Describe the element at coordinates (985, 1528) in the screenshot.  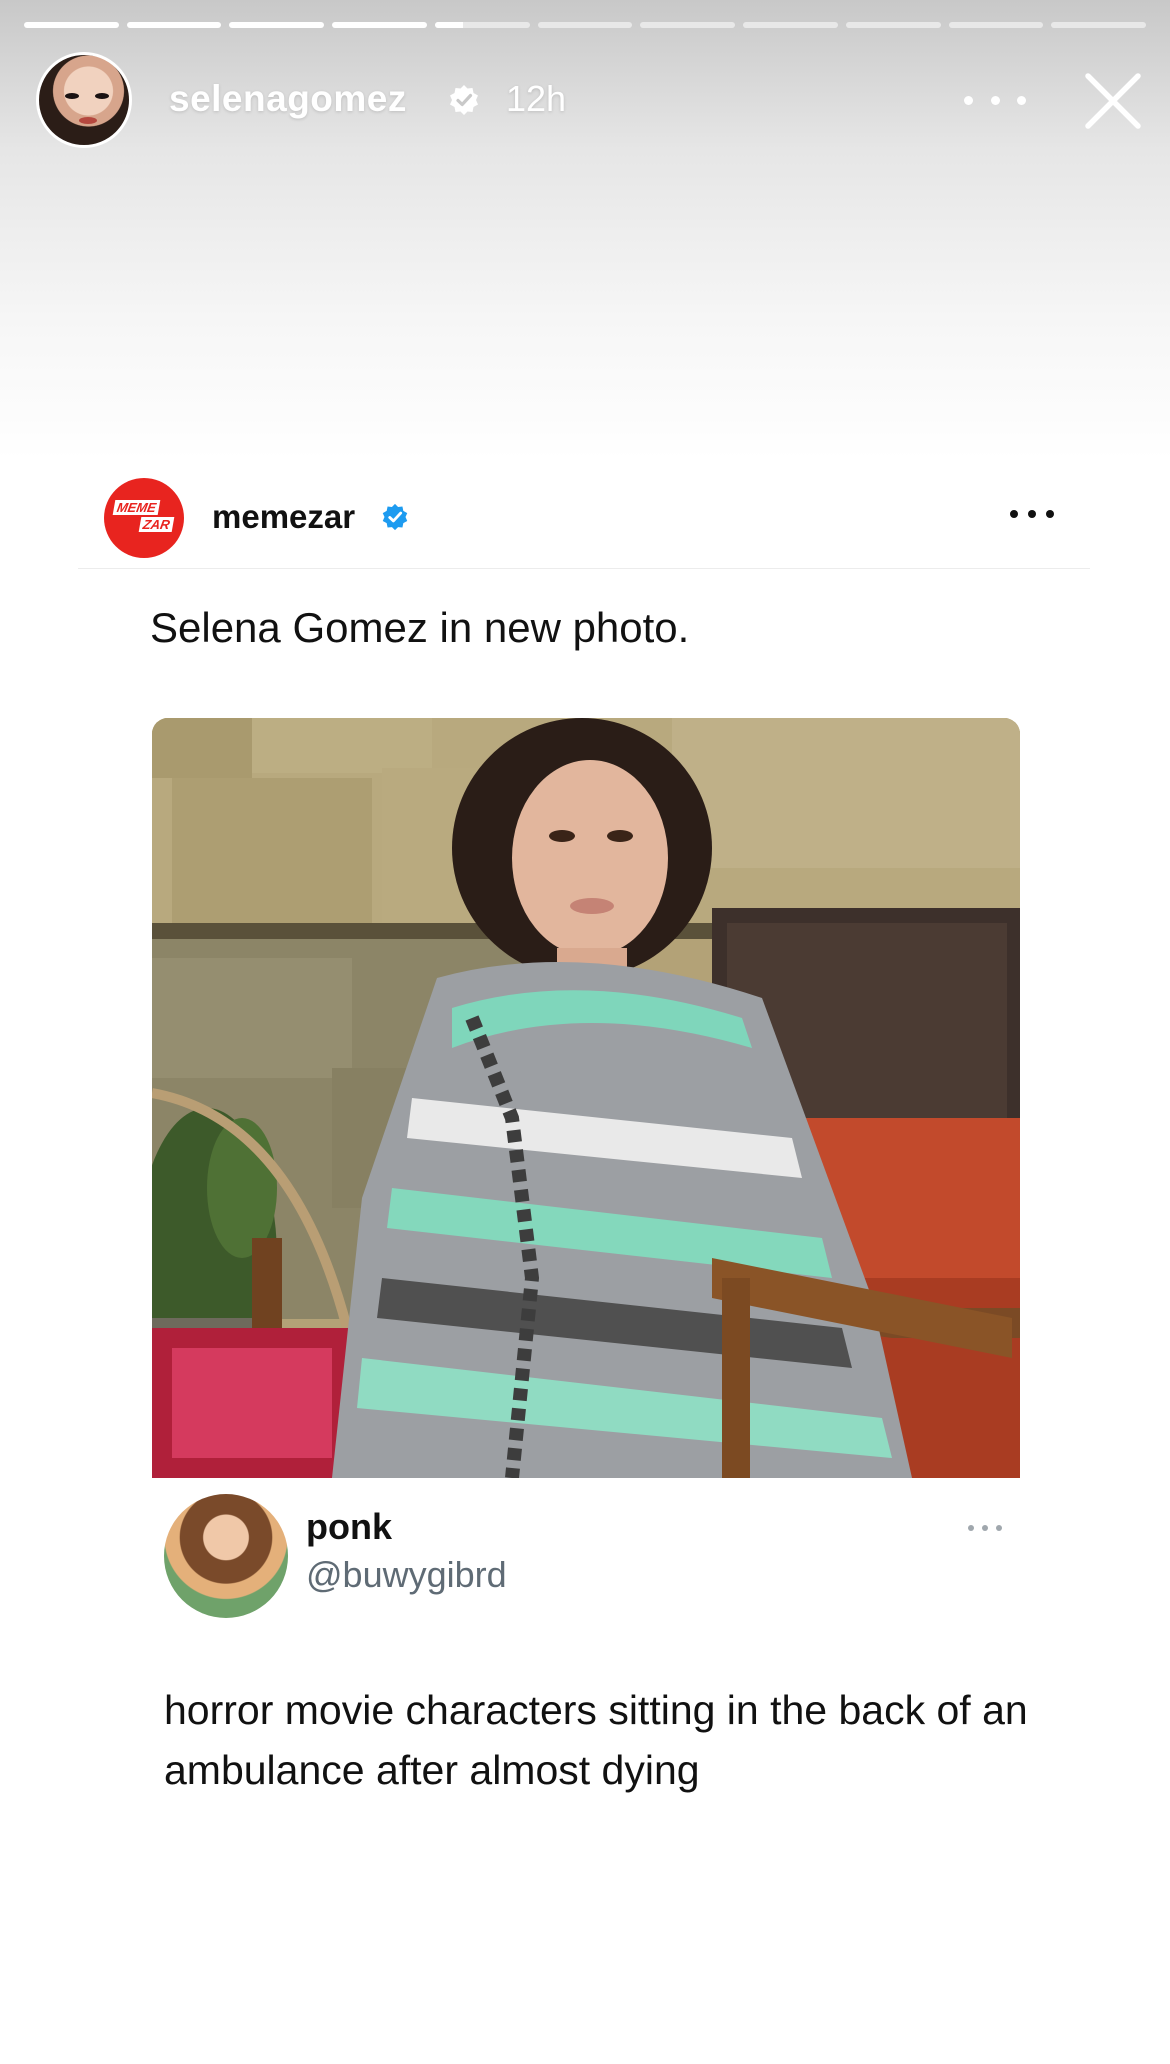
I see `tweet-more-icon` at that location.